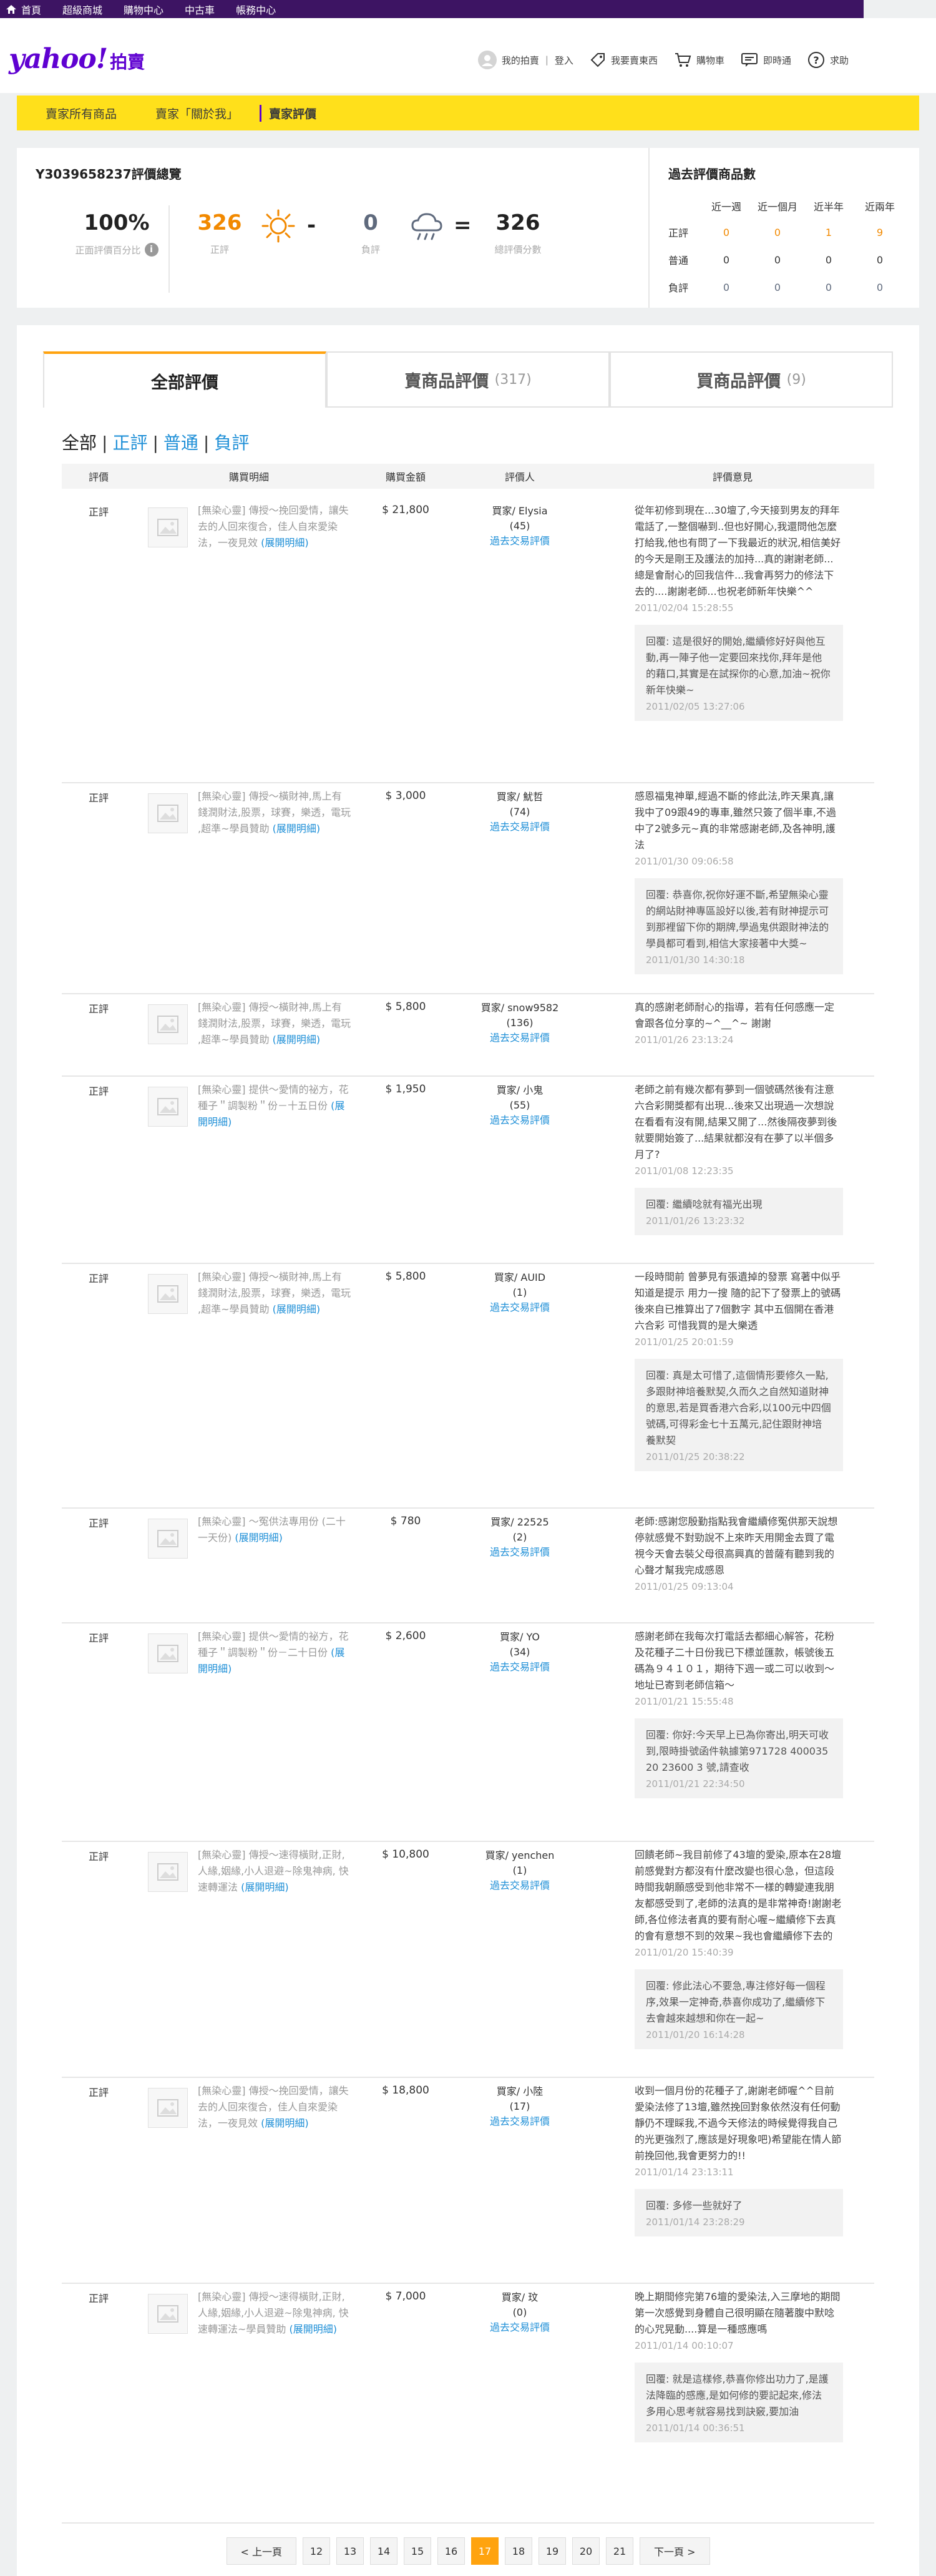 Image resolution: width=936 pixels, height=2576 pixels. I want to click on topbar-used-cars: 中古車, so click(200, 9).